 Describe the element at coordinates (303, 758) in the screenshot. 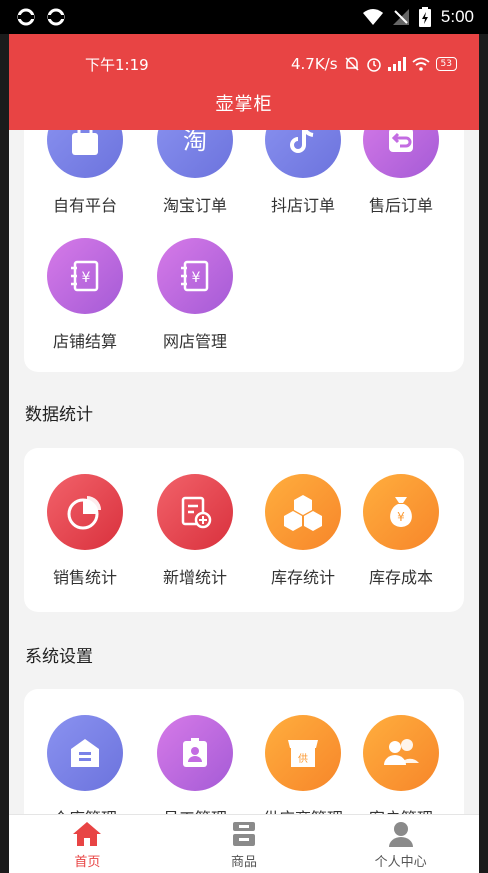

I see `svg-text: 供` at that location.